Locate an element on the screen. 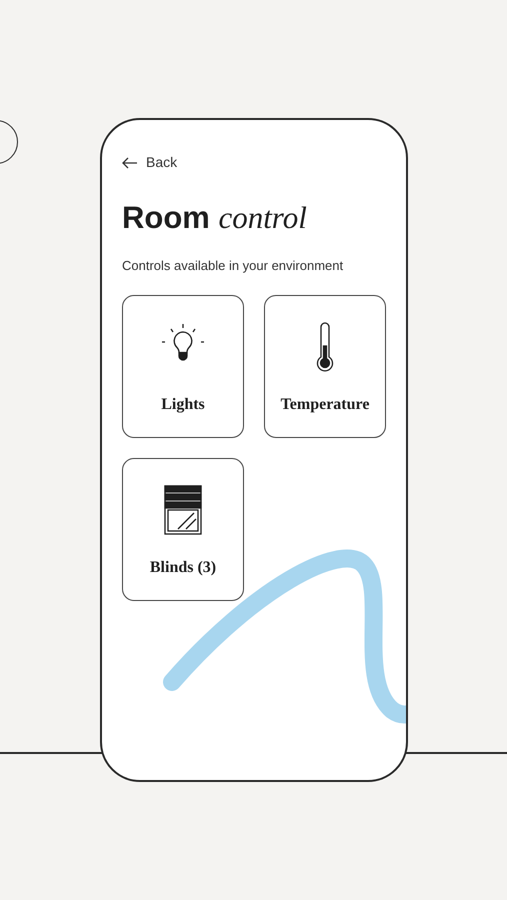 This screenshot has height=900, width=507. control-card: Temperature is located at coordinates (325, 366).